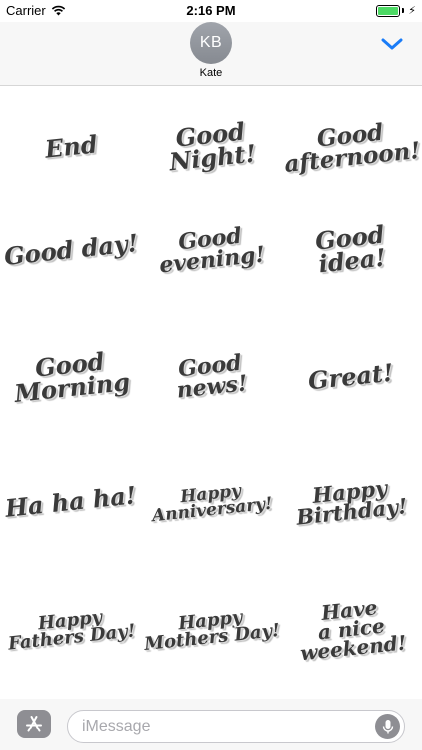 The image size is (422, 750). I want to click on status-bar: Carrier 2:16 PM ⚡, so click(211, 11).